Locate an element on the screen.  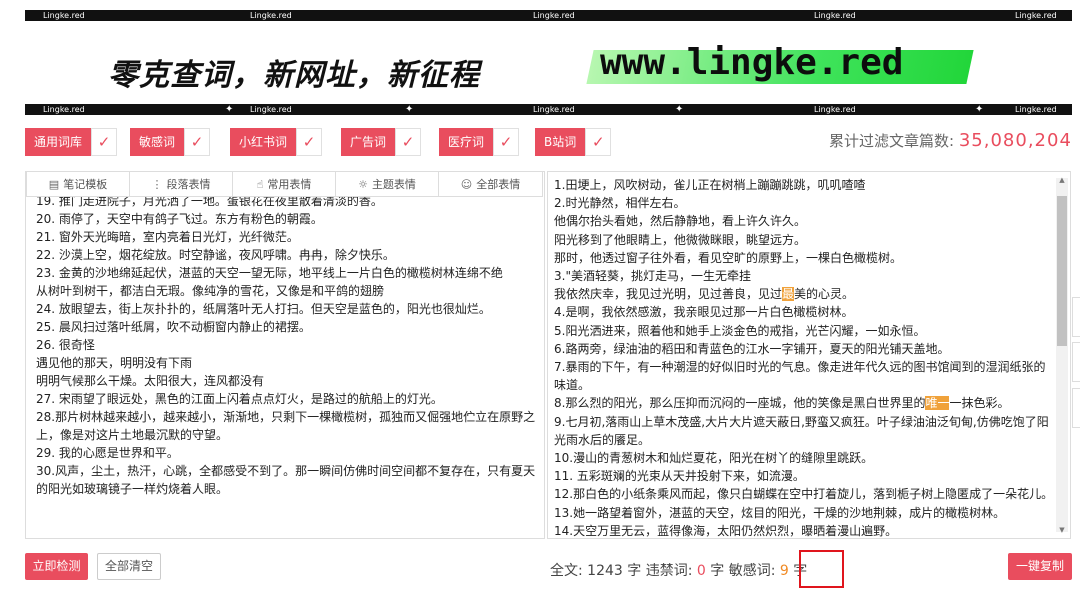
scrollbar-thumb is located at coordinates (1062, 271).